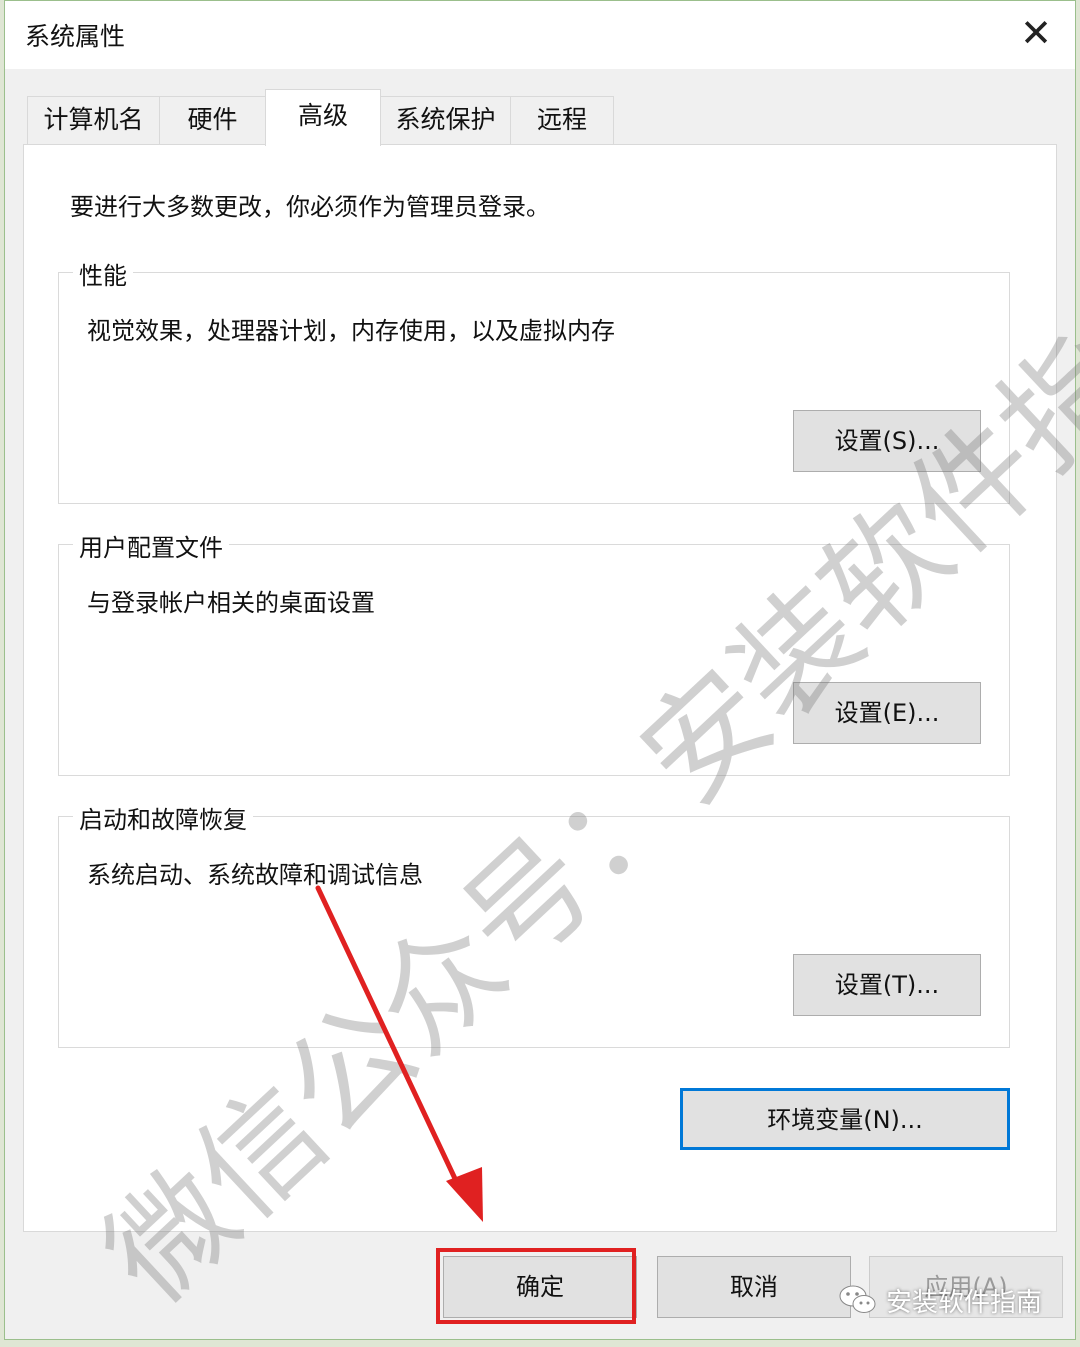  I want to click on watermark-badge: 安装软件指南, so click(940, 1300).